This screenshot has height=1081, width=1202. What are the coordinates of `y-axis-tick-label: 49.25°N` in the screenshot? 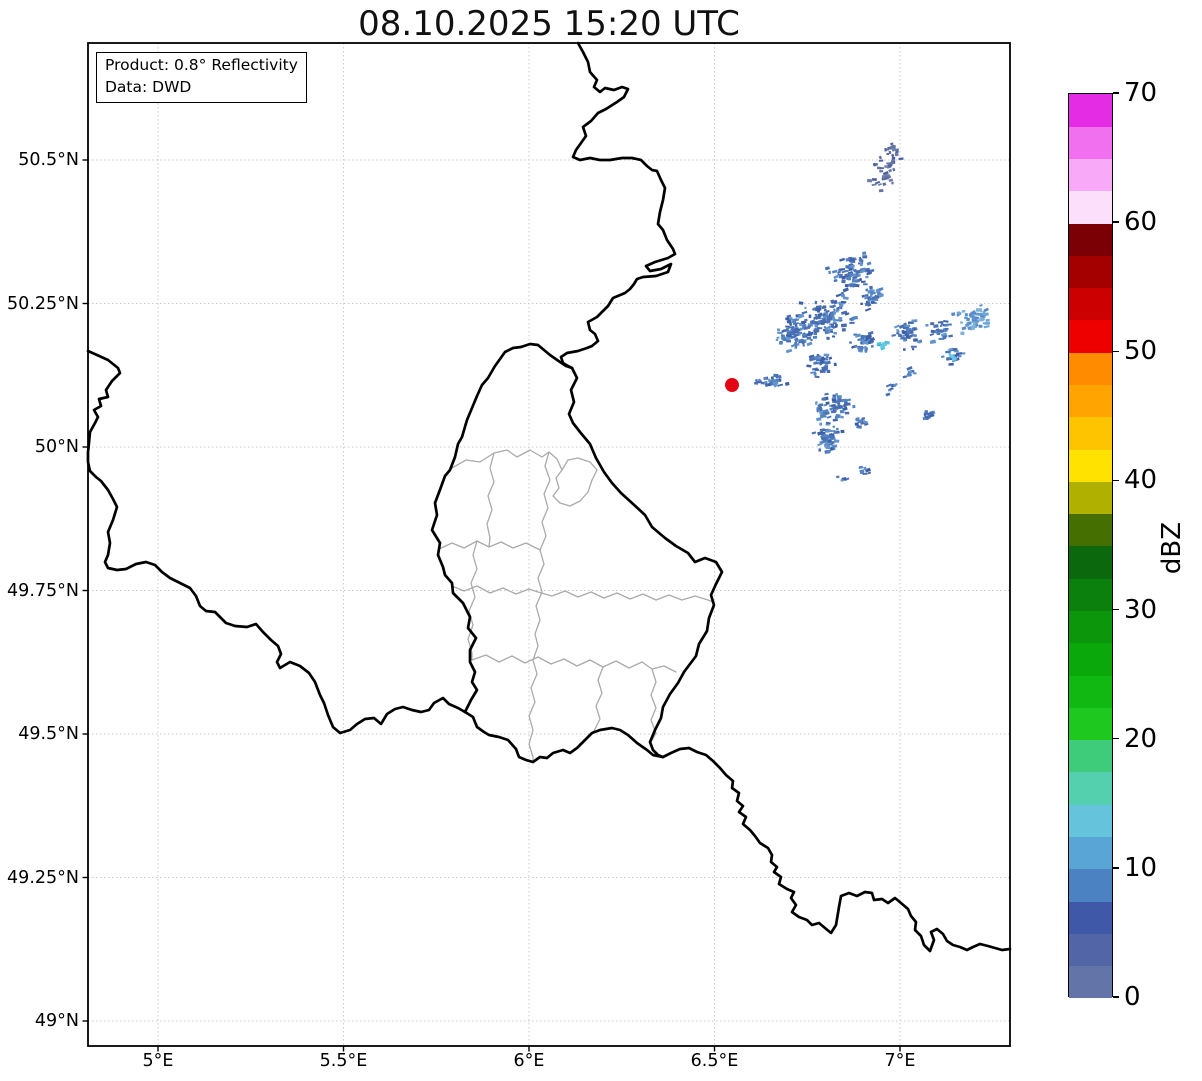 It's located at (43, 877).